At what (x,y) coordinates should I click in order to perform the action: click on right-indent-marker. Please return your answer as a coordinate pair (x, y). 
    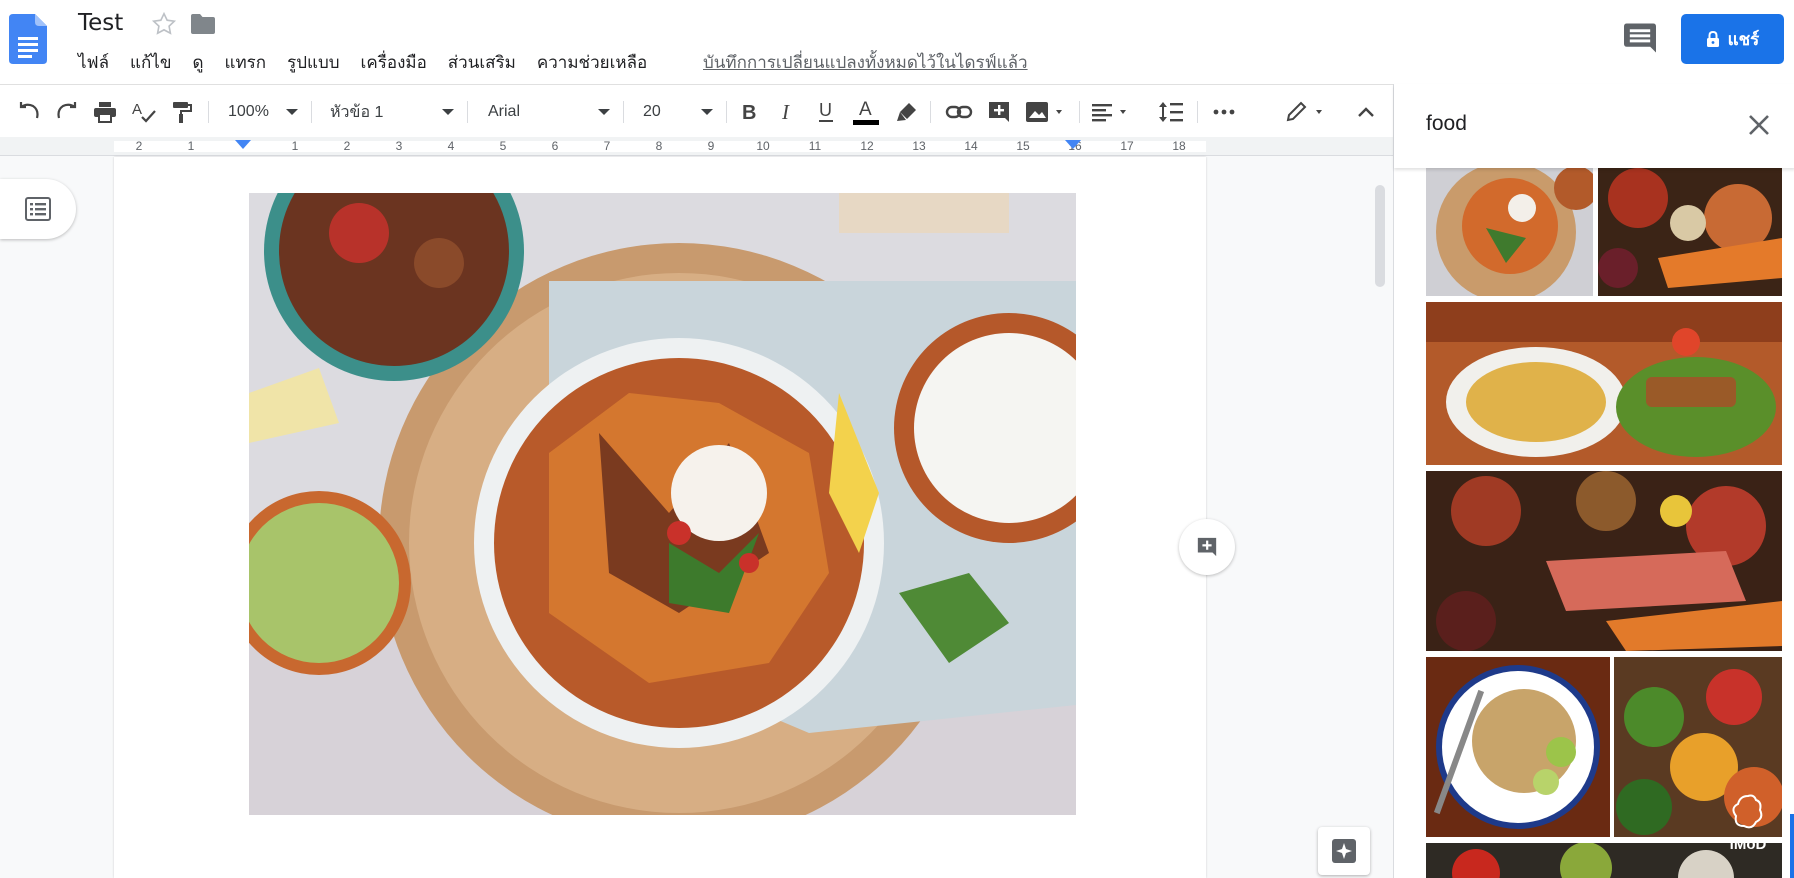
    Looking at the image, I should click on (1073, 144).